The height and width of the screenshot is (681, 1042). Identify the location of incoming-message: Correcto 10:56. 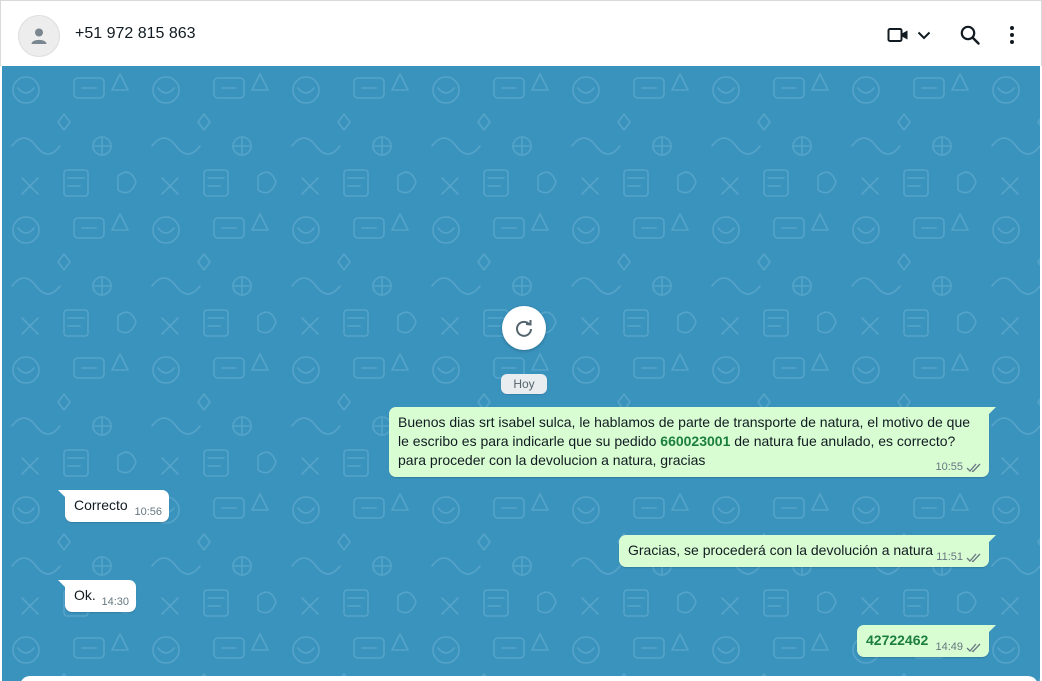
(113, 506).